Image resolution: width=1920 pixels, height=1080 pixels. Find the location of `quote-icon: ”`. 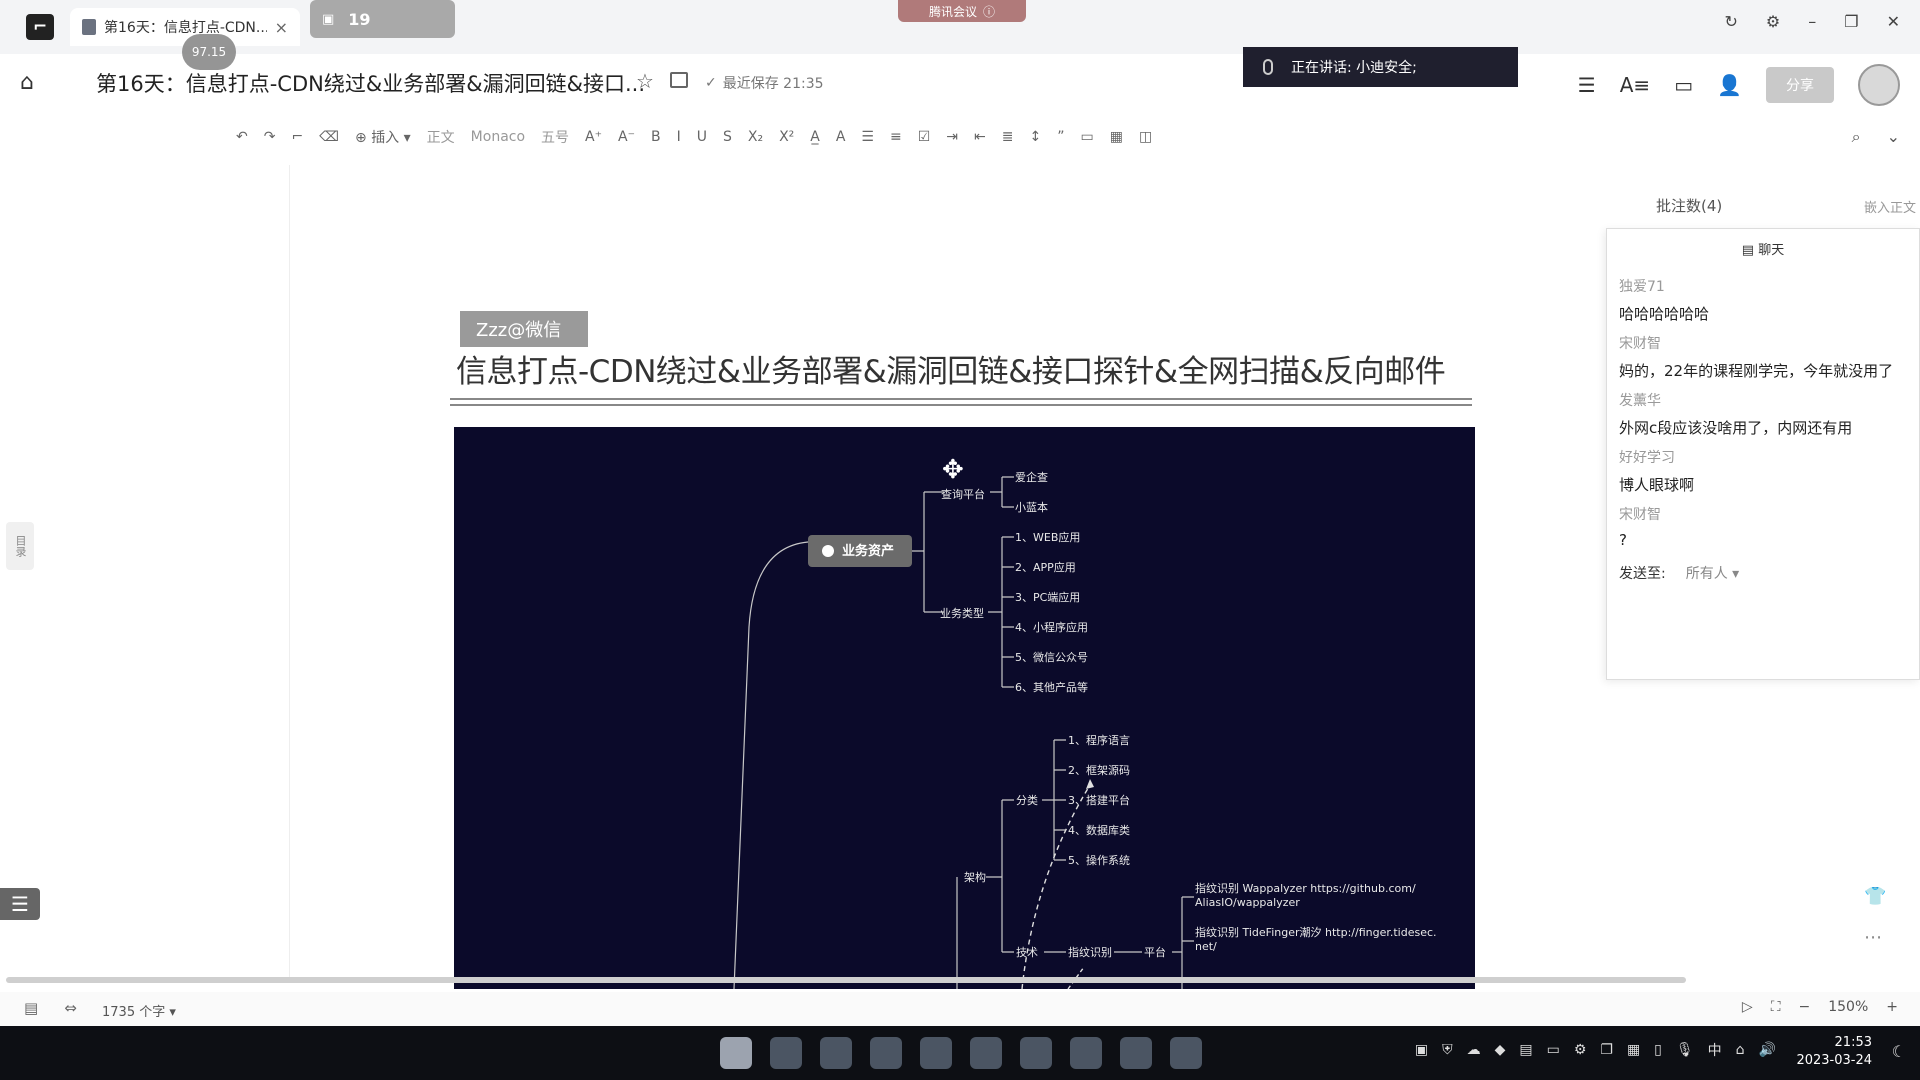

quote-icon: ” is located at coordinates (1060, 137).